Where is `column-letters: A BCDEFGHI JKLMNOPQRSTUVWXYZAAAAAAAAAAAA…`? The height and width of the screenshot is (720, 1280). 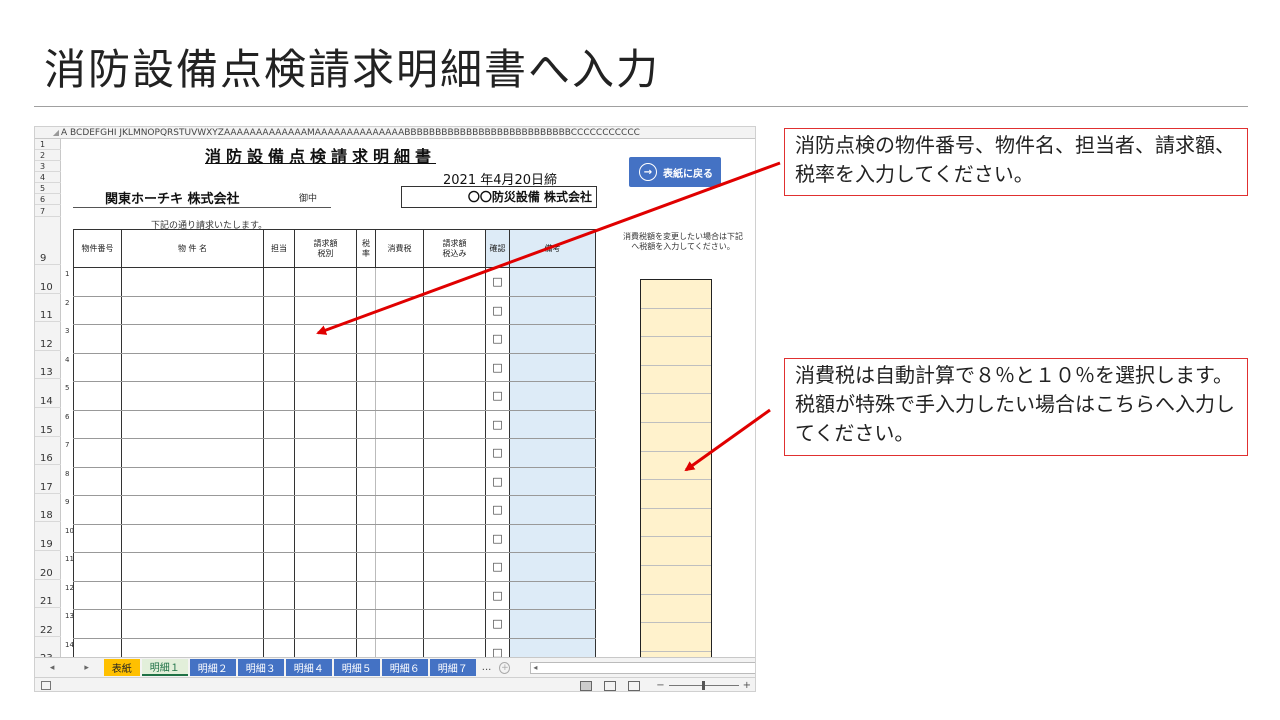
column-letters: A BCDEFGHI JKLMNOPQRSTUVWXYZAAAAAAAAAAAA… is located at coordinates (350, 133).